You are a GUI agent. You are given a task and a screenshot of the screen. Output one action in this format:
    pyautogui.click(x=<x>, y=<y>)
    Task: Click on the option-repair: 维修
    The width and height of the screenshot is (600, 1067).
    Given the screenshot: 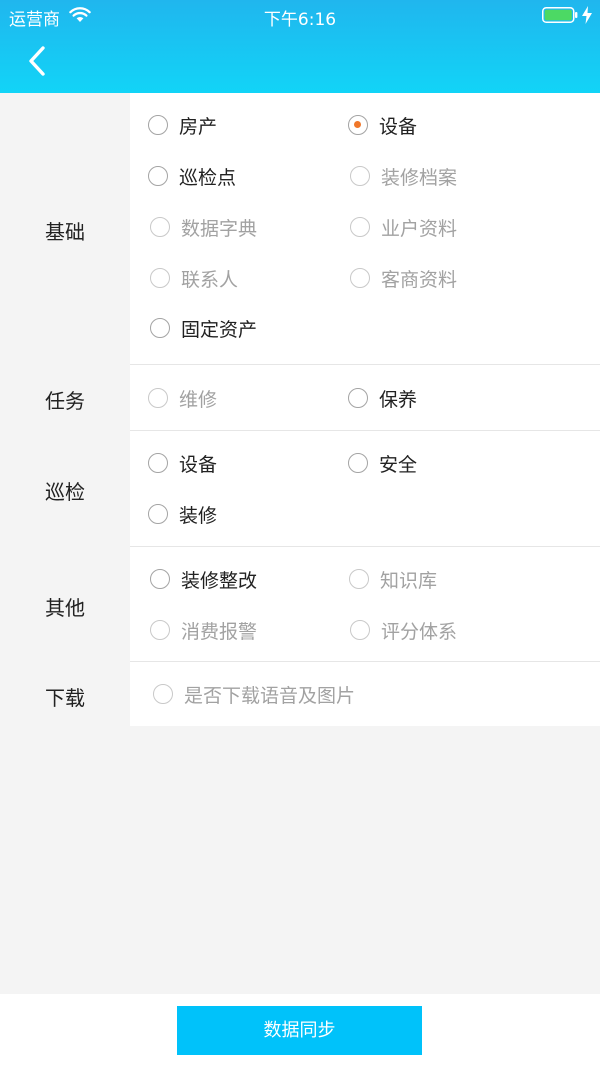 What is the action you would take?
    pyautogui.click(x=182, y=398)
    